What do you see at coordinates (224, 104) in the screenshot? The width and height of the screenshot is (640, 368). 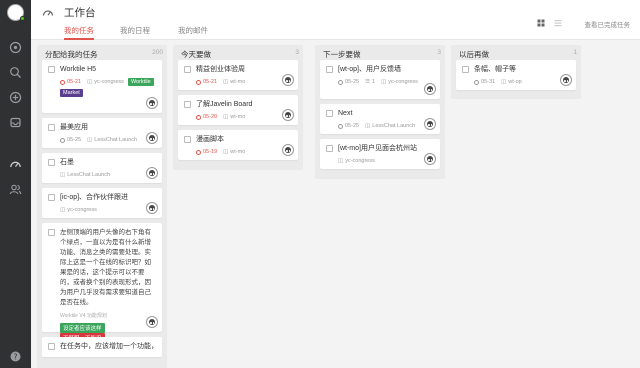 I see `task-title: 了解Javelin Board` at bounding box center [224, 104].